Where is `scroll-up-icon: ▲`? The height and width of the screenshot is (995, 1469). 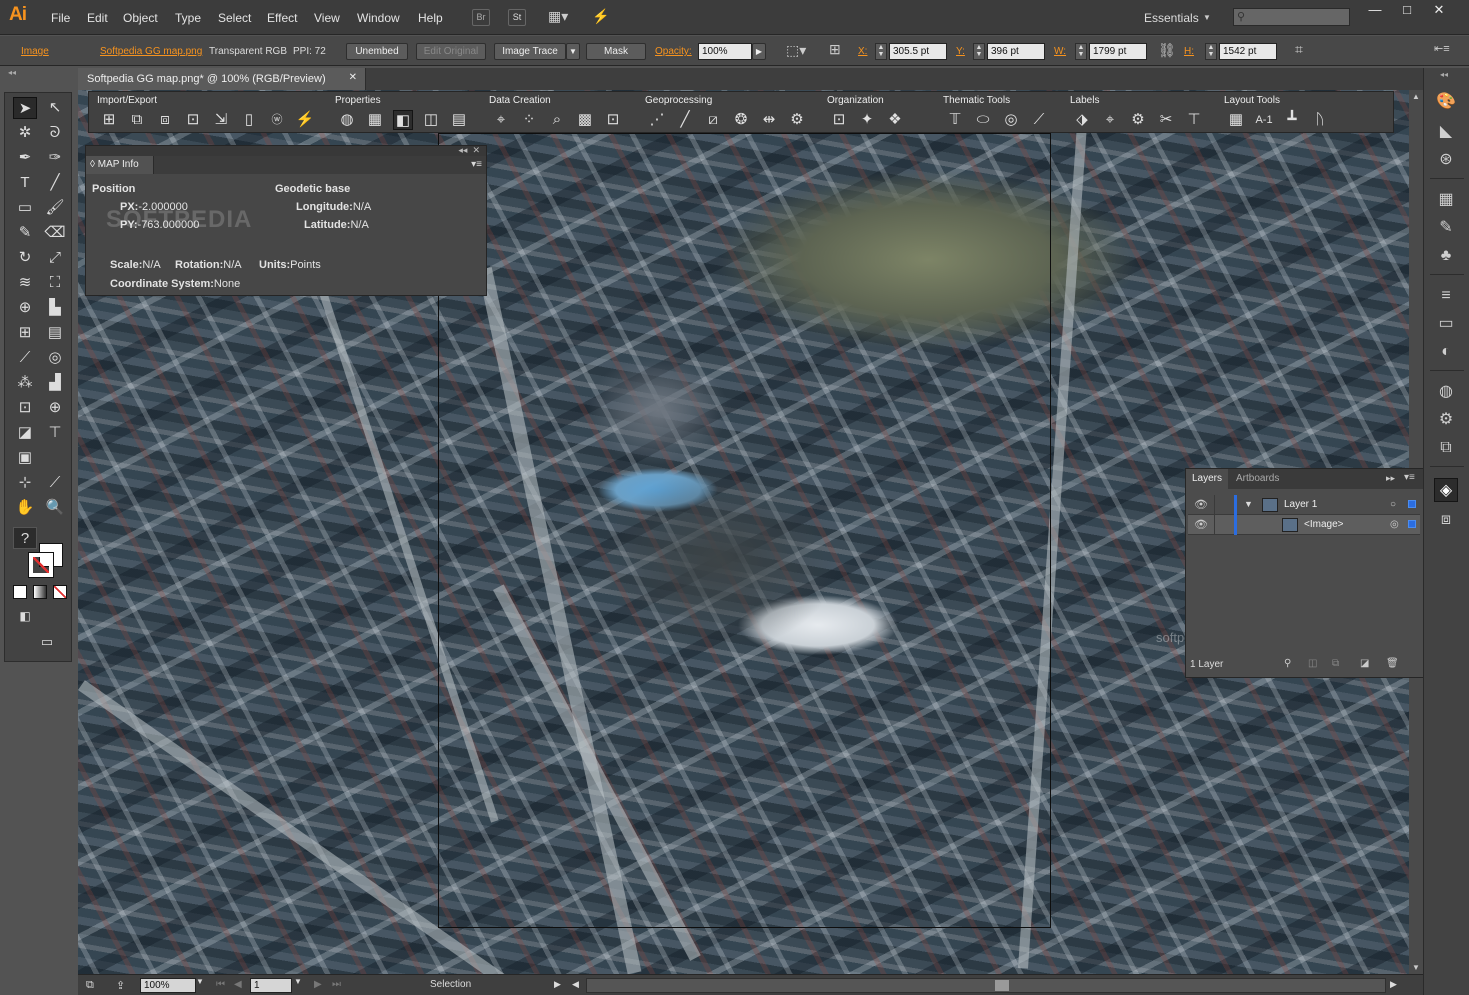
scroll-up-icon: ▲ is located at coordinates (1416, 96).